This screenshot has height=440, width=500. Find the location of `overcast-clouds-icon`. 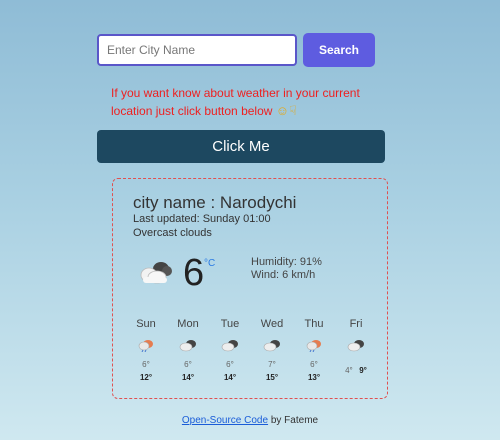

overcast-clouds-icon is located at coordinates (155, 274).